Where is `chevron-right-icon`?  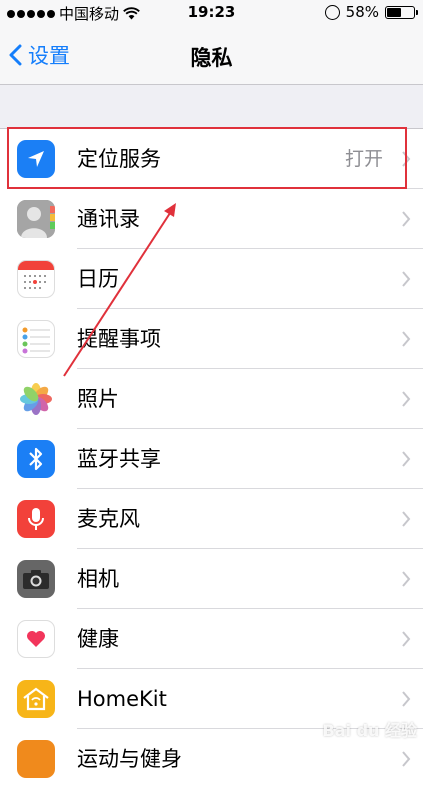 chevron-right-icon is located at coordinates (406, 759).